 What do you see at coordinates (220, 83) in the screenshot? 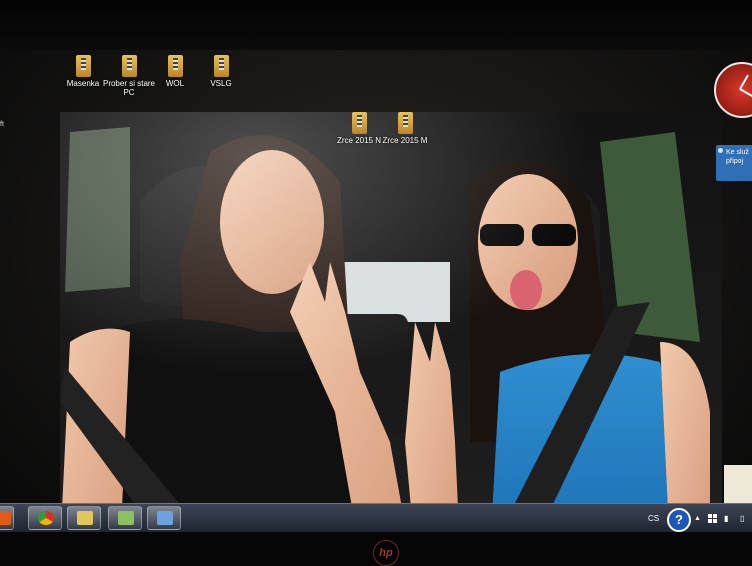
I see `icon-label: VSLG` at bounding box center [220, 83].